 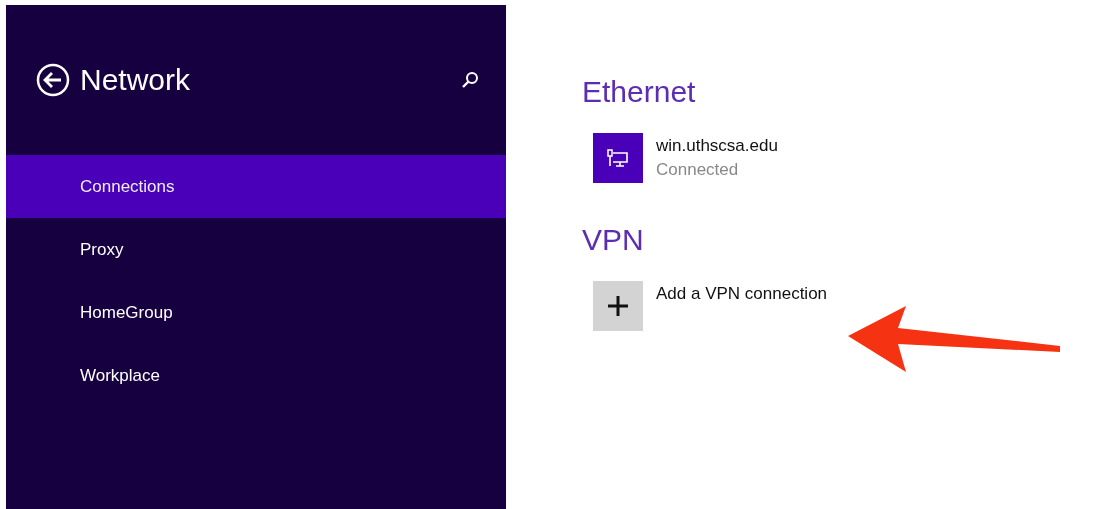 What do you see at coordinates (136, 80) in the screenshot?
I see `page-title: Network` at bounding box center [136, 80].